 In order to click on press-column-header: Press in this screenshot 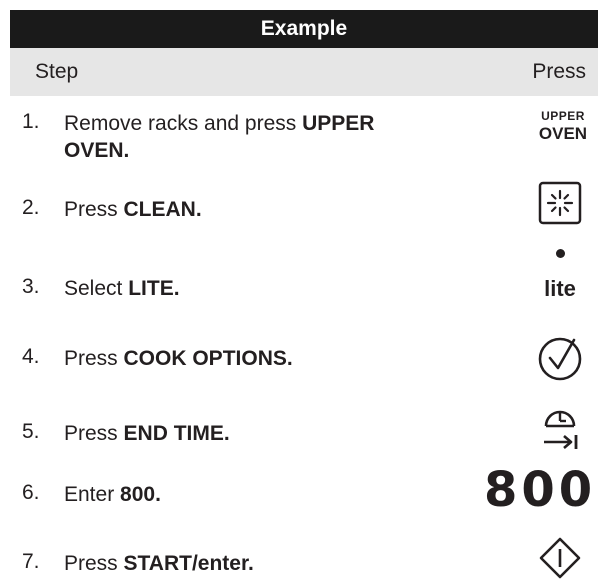, I will do `click(559, 71)`.